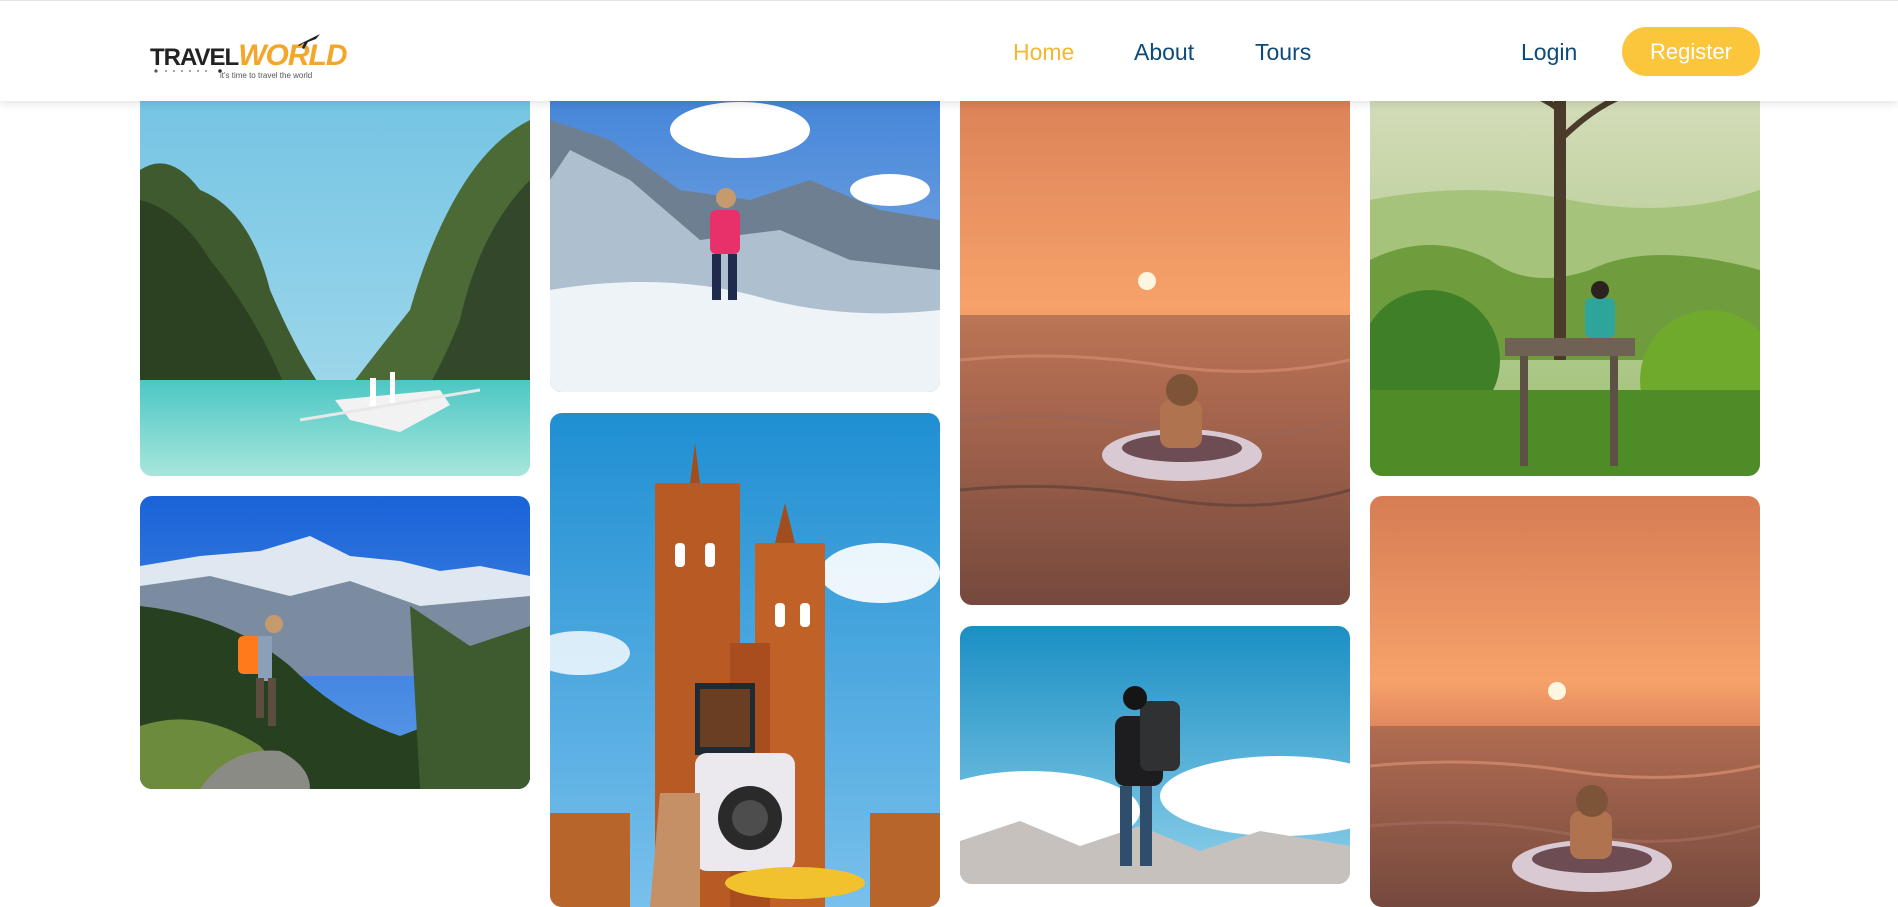 This screenshot has height=907, width=1898. I want to click on login-button: Login, so click(1549, 52).